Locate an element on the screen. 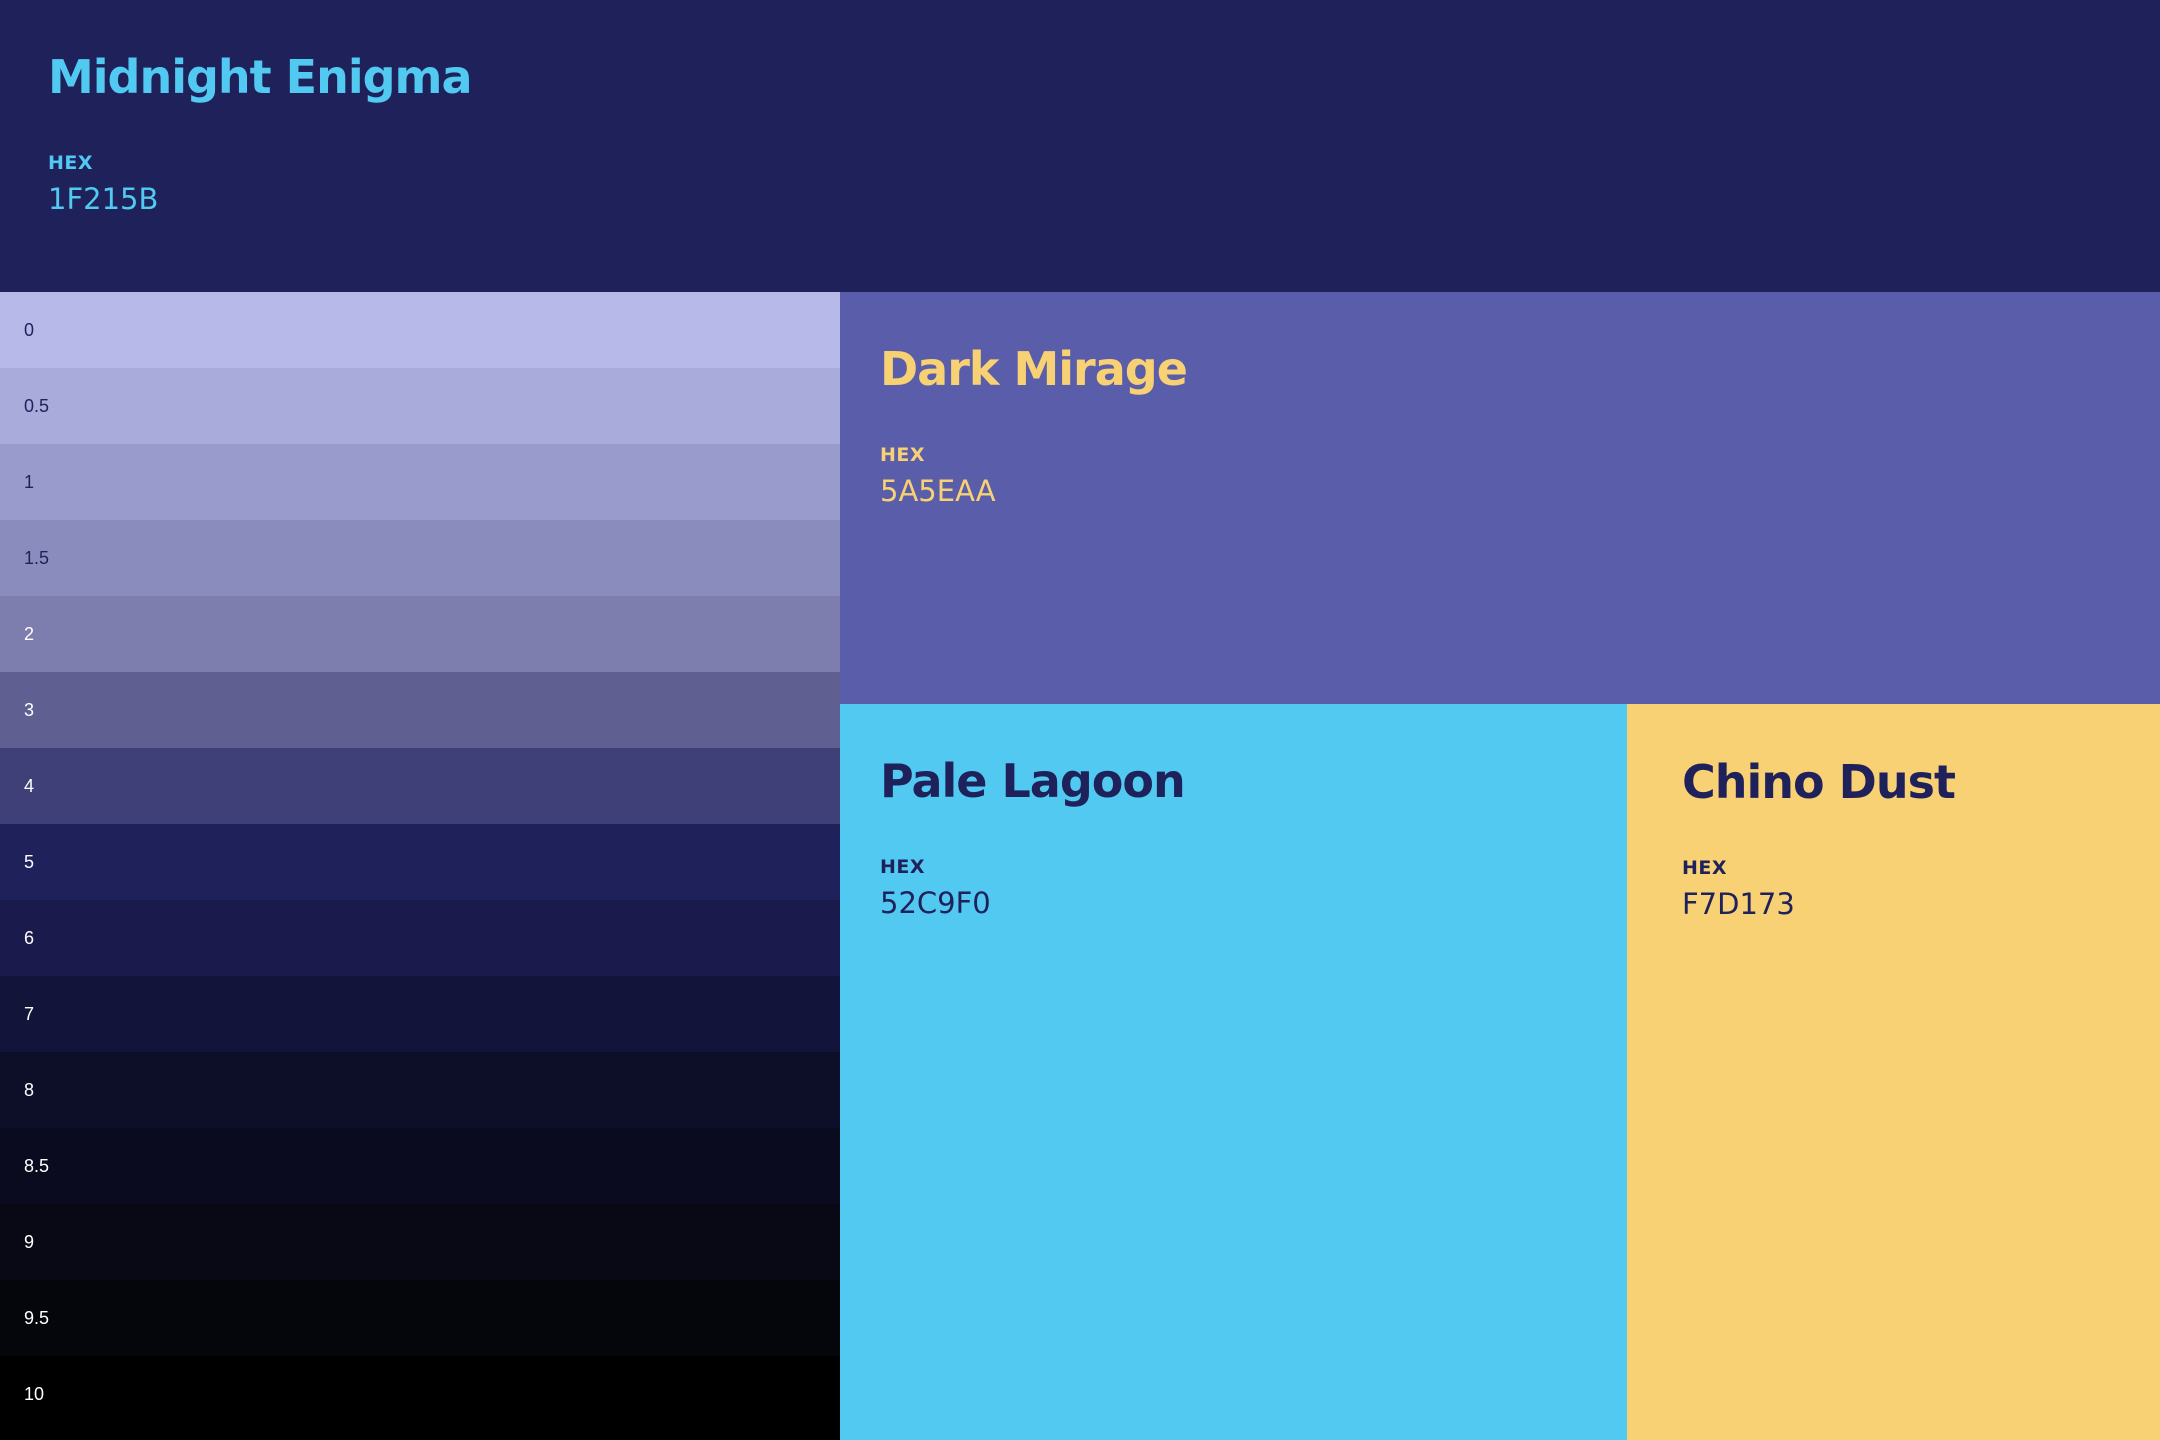 Image resolution: width=2160 pixels, height=1440 pixels. shade-row: 9 is located at coordinates (420, 1242).